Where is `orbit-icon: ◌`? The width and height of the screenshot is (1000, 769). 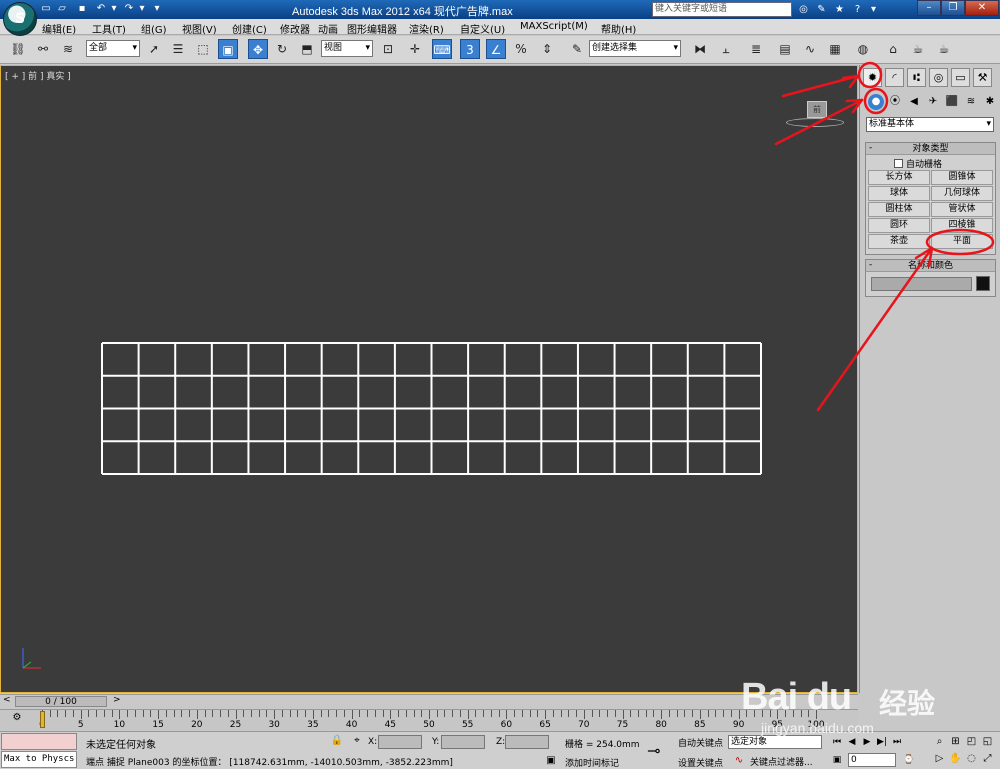
orbit-icon: ◌ is located at coordinates (971, 758).